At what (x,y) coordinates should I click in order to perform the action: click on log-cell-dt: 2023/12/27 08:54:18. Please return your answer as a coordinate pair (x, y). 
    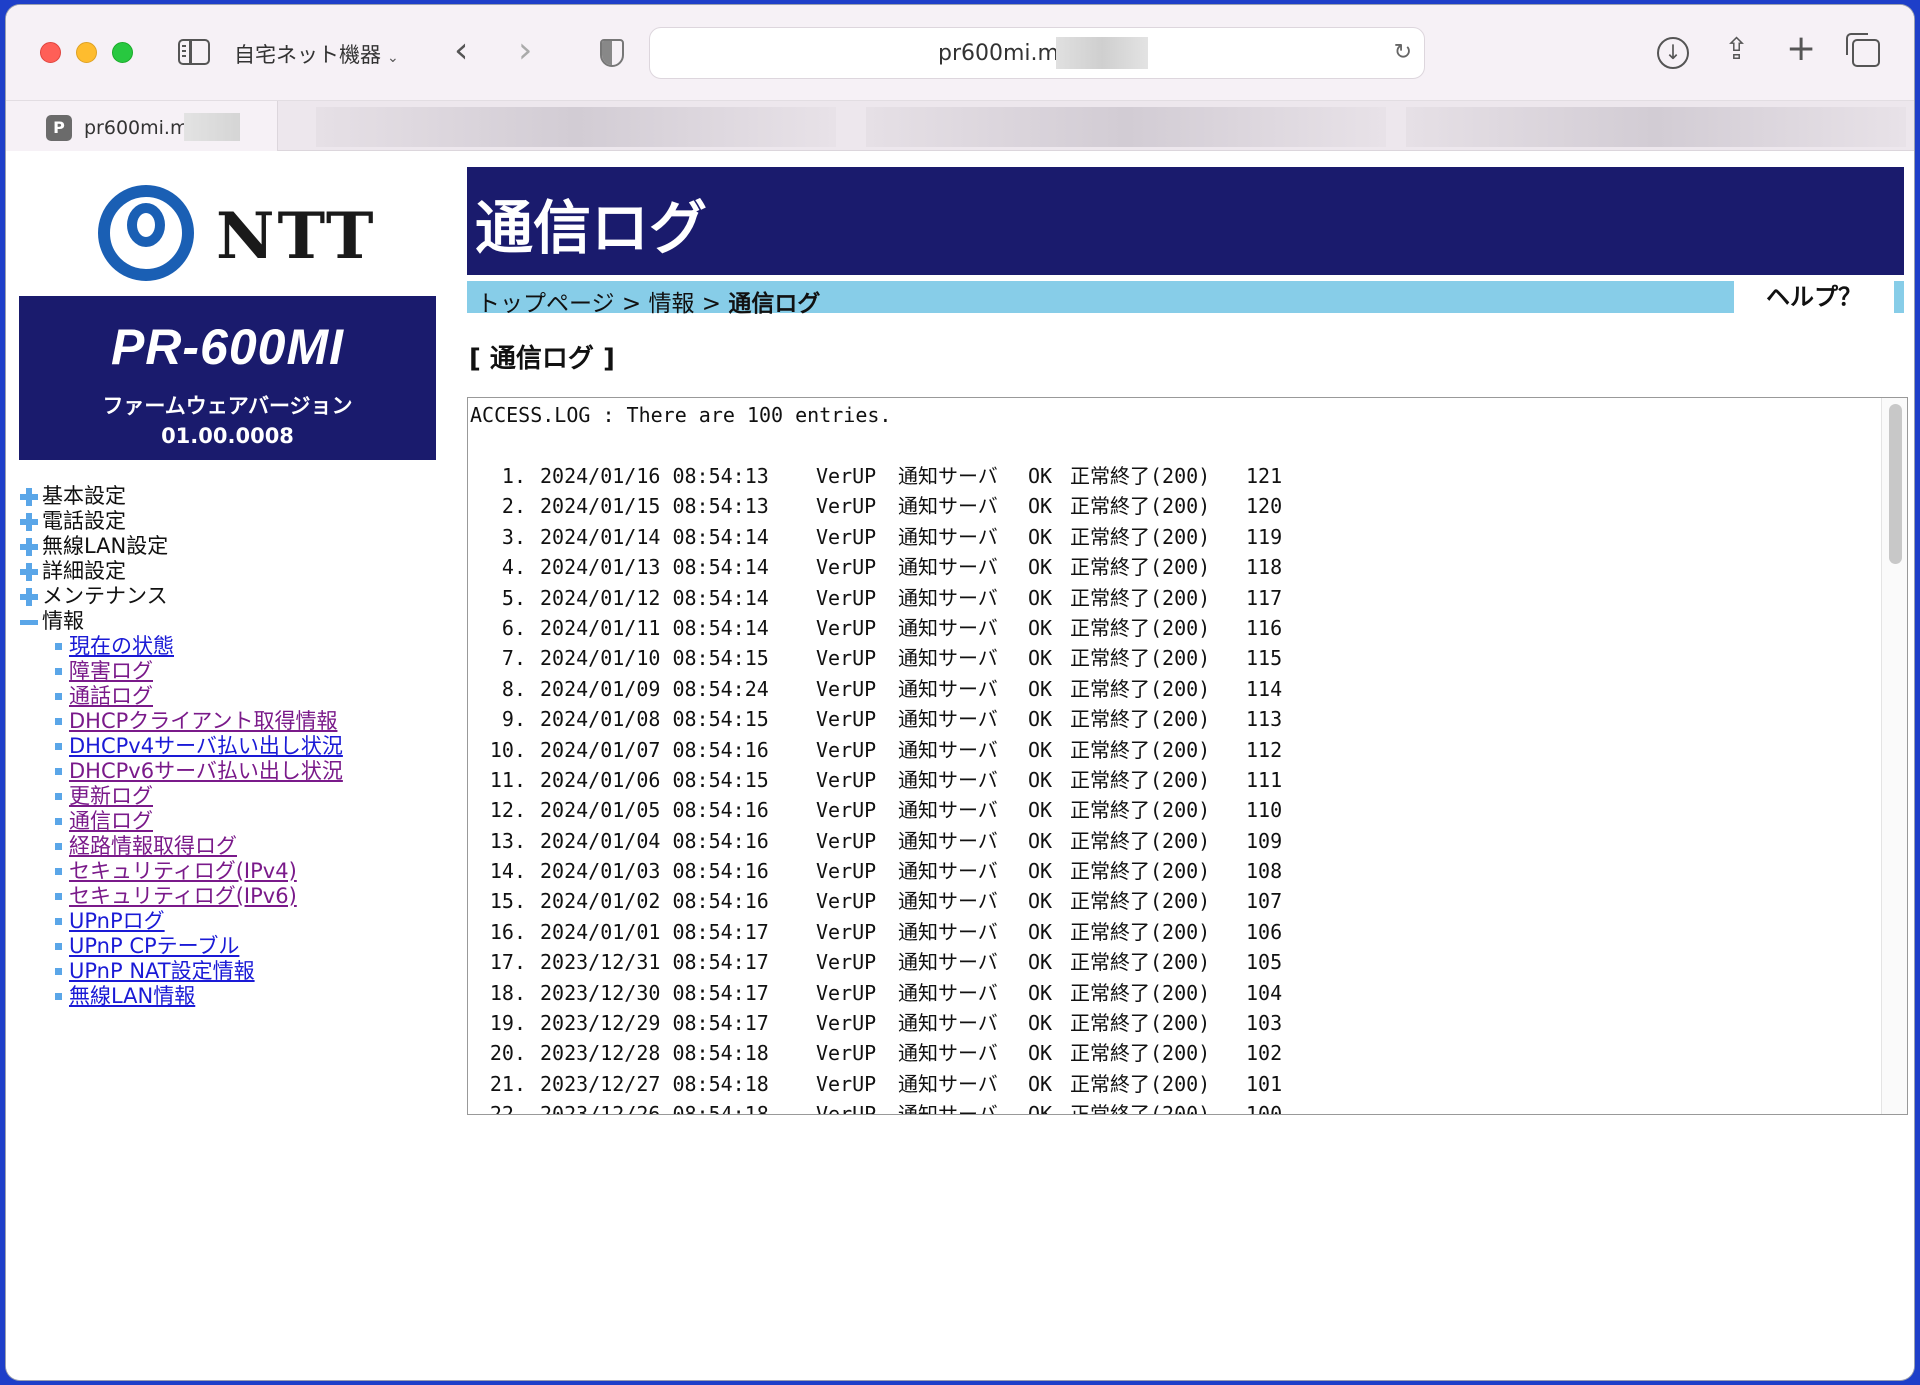
    Looking at the image, I should click on (654, 1083).